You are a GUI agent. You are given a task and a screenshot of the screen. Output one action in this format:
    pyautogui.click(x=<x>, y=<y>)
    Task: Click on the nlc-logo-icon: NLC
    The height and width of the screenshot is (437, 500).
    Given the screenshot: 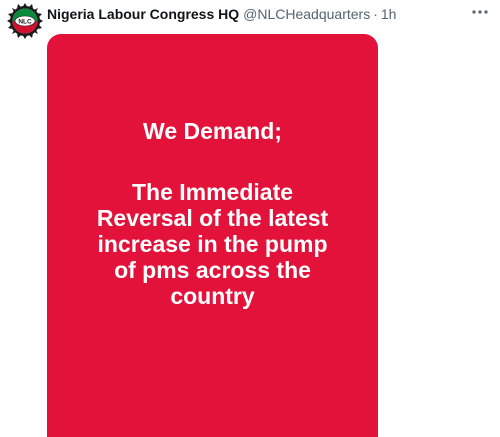 What is the action you would take?
    pyautogui.click(x=25, y=21)
    